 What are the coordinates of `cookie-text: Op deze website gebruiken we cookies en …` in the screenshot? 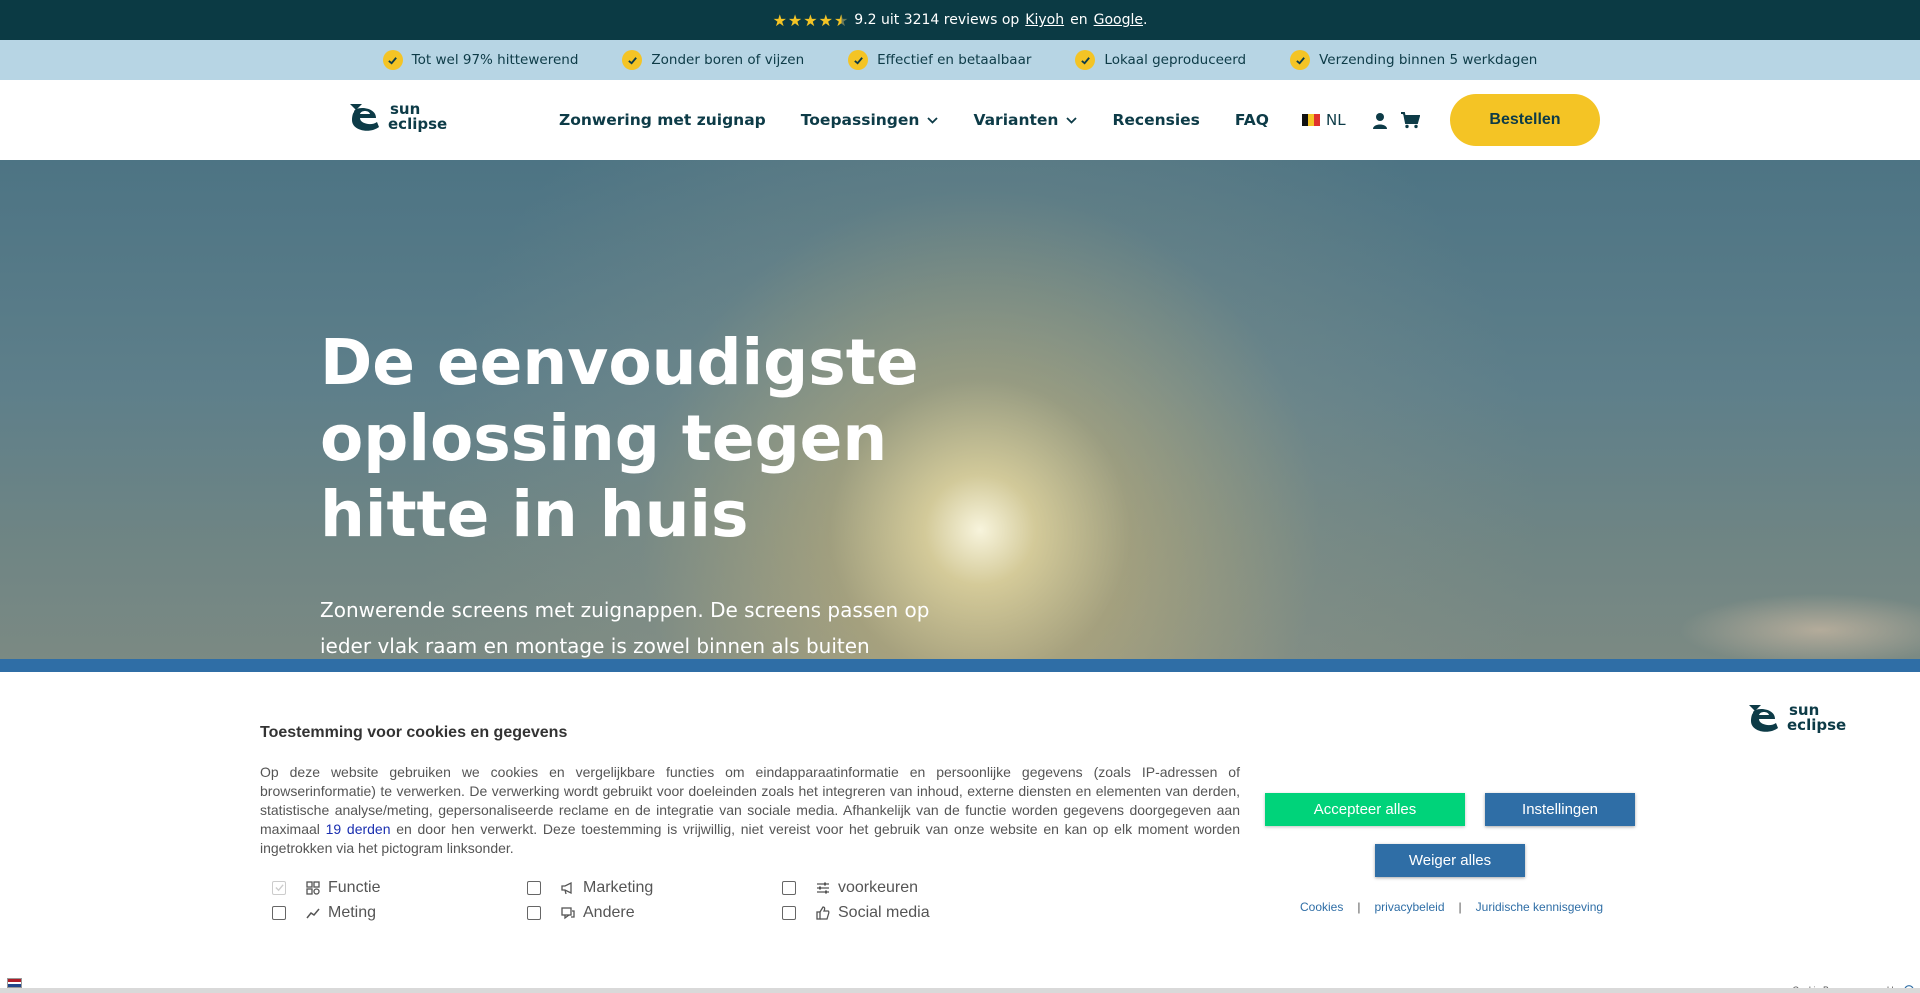 It's located at (750, 810).